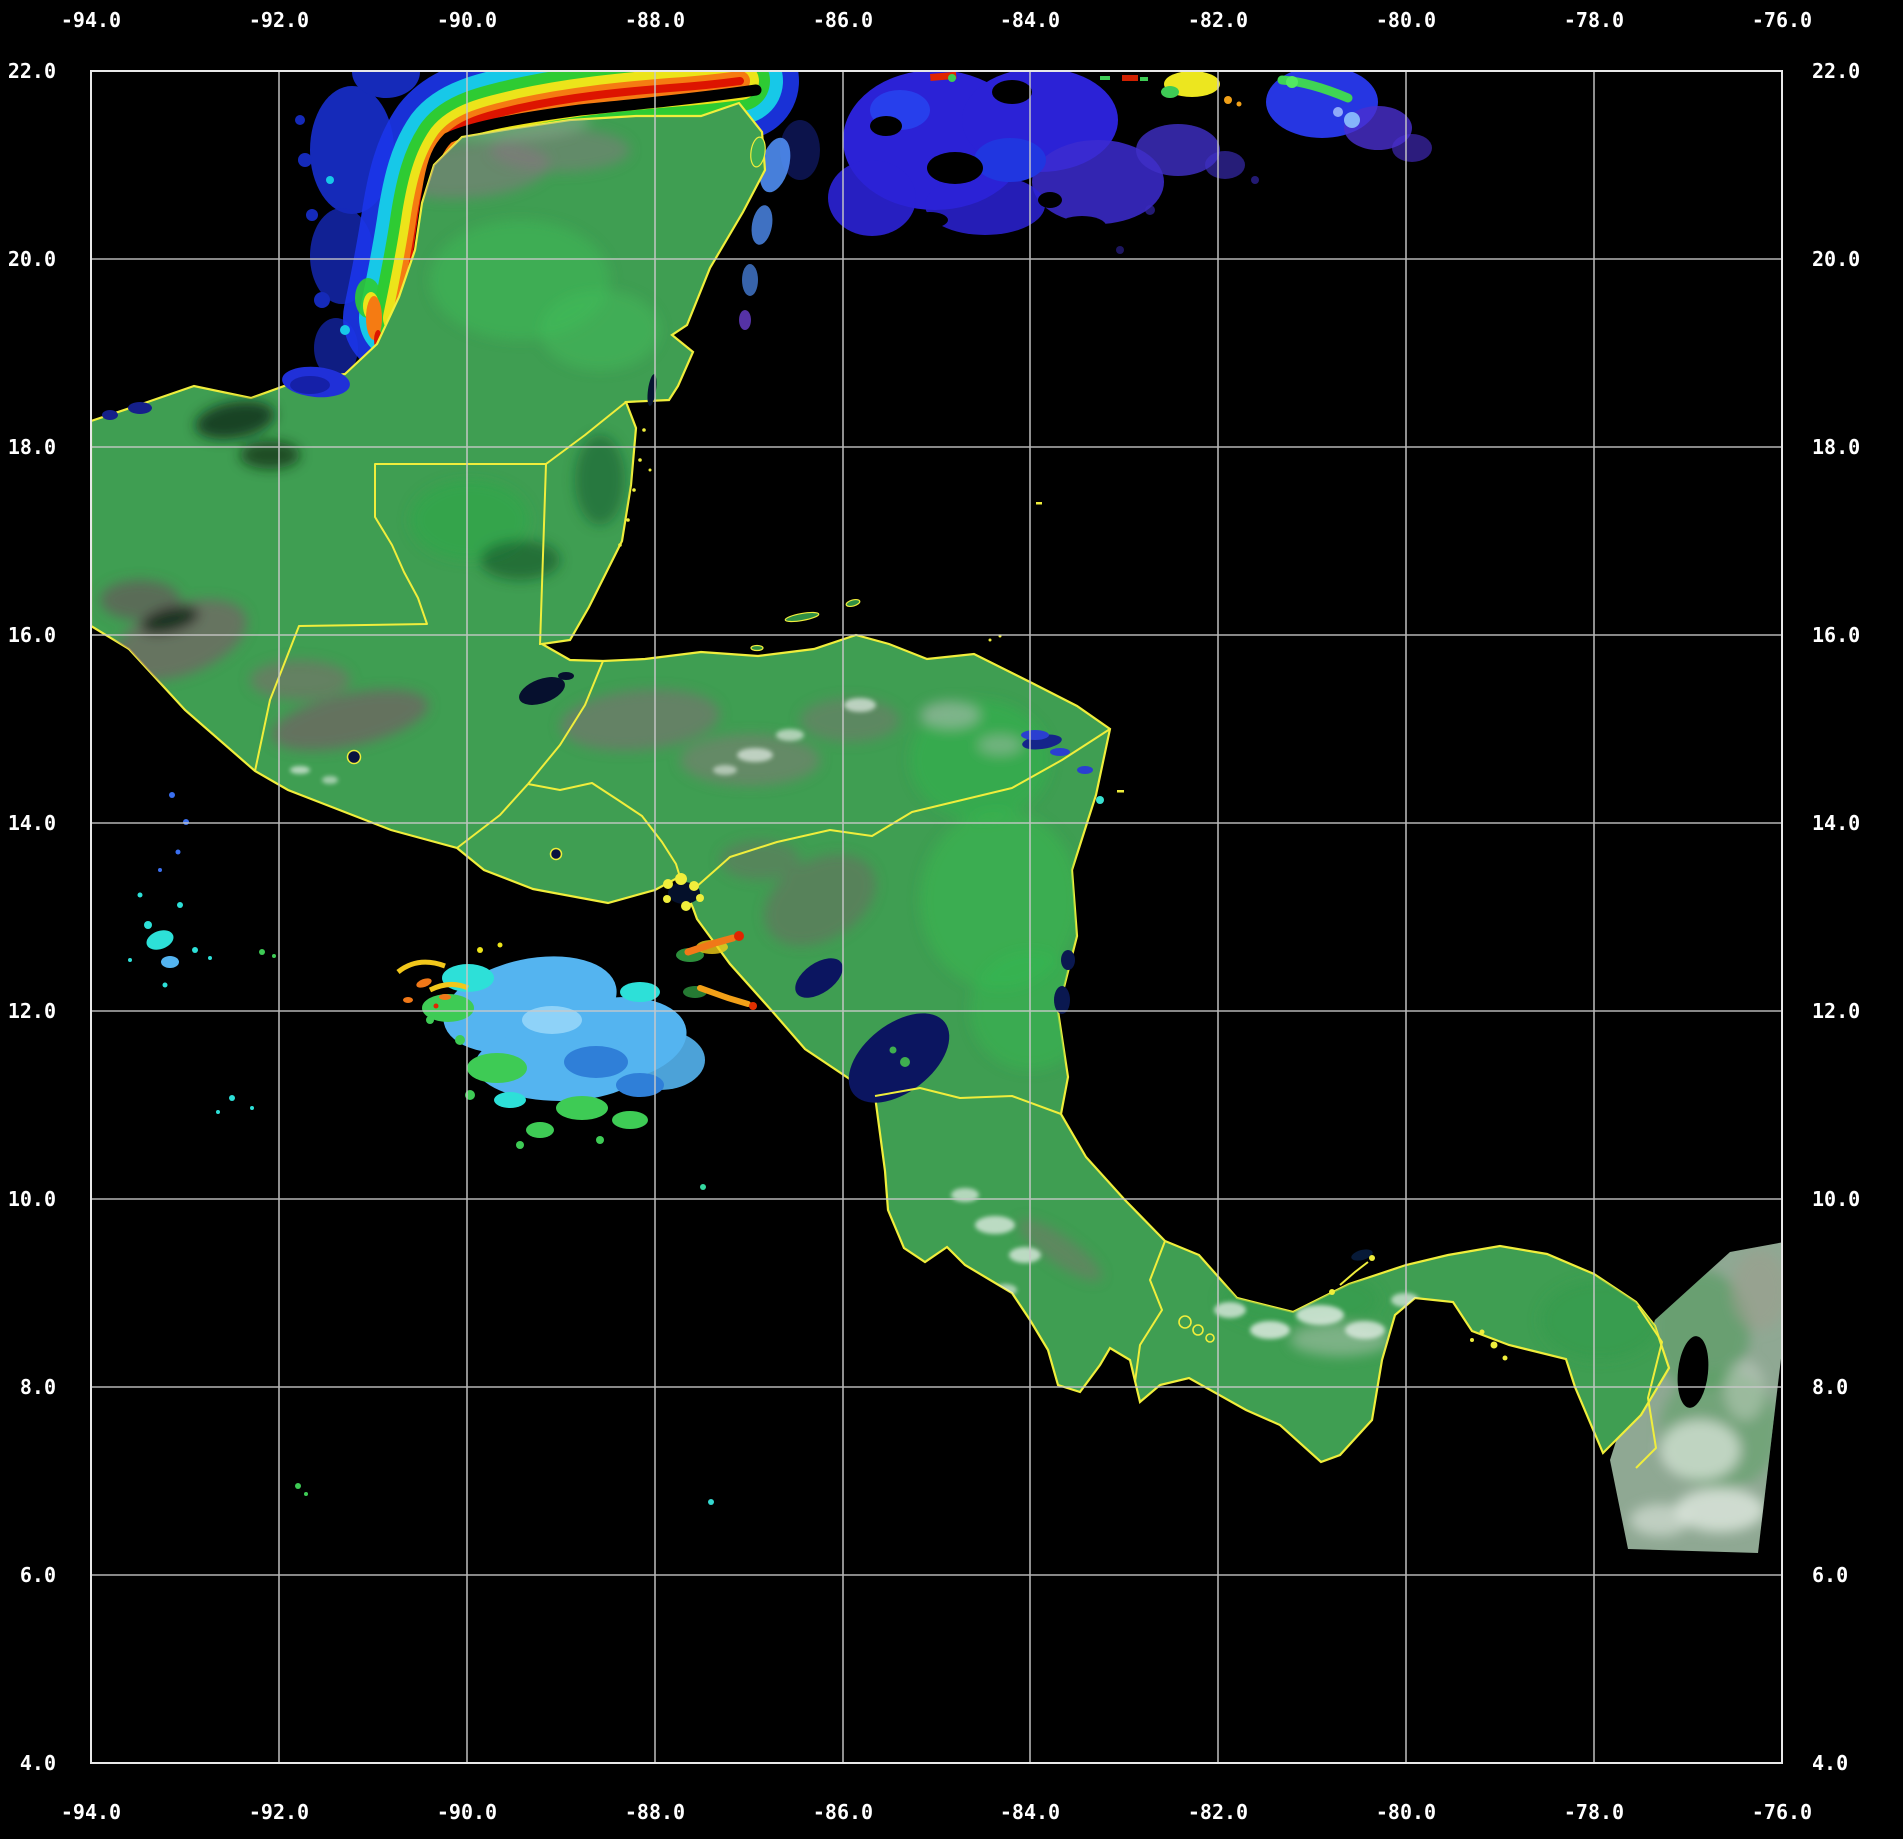  Describe the element at coordinates (37, 1387) in the screenshot. I see `tick-left-7: 8.0` at that location.